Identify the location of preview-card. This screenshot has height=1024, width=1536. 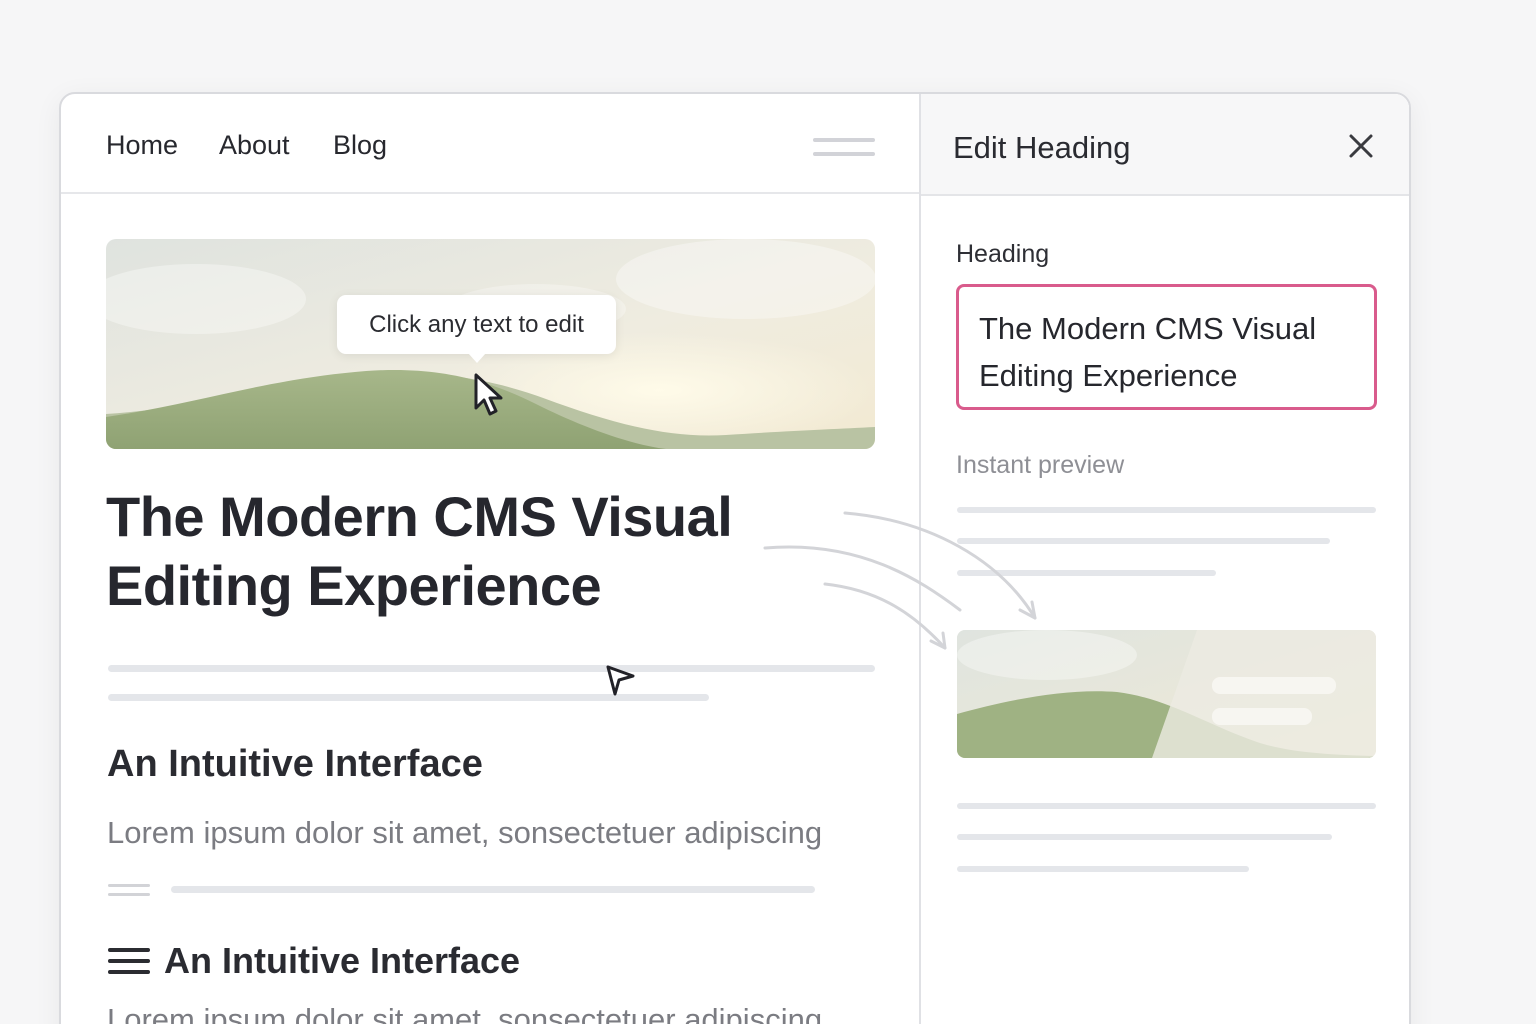
(1166, 694).